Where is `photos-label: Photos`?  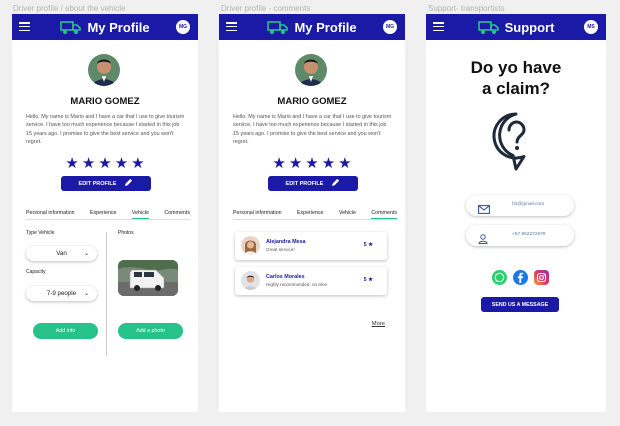 photos-label: Photos is located at coordinates (126, 233).